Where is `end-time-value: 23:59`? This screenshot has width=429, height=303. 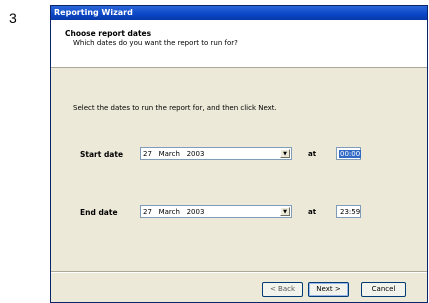
end-time-value: 23:59 is located at coordinates (350, 212).